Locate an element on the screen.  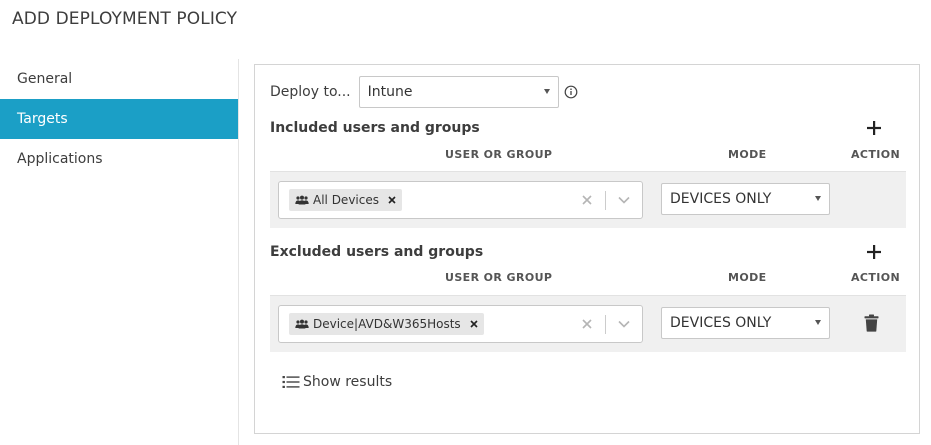
deploy-select-value: Intune is located at coordinates (390, 92).